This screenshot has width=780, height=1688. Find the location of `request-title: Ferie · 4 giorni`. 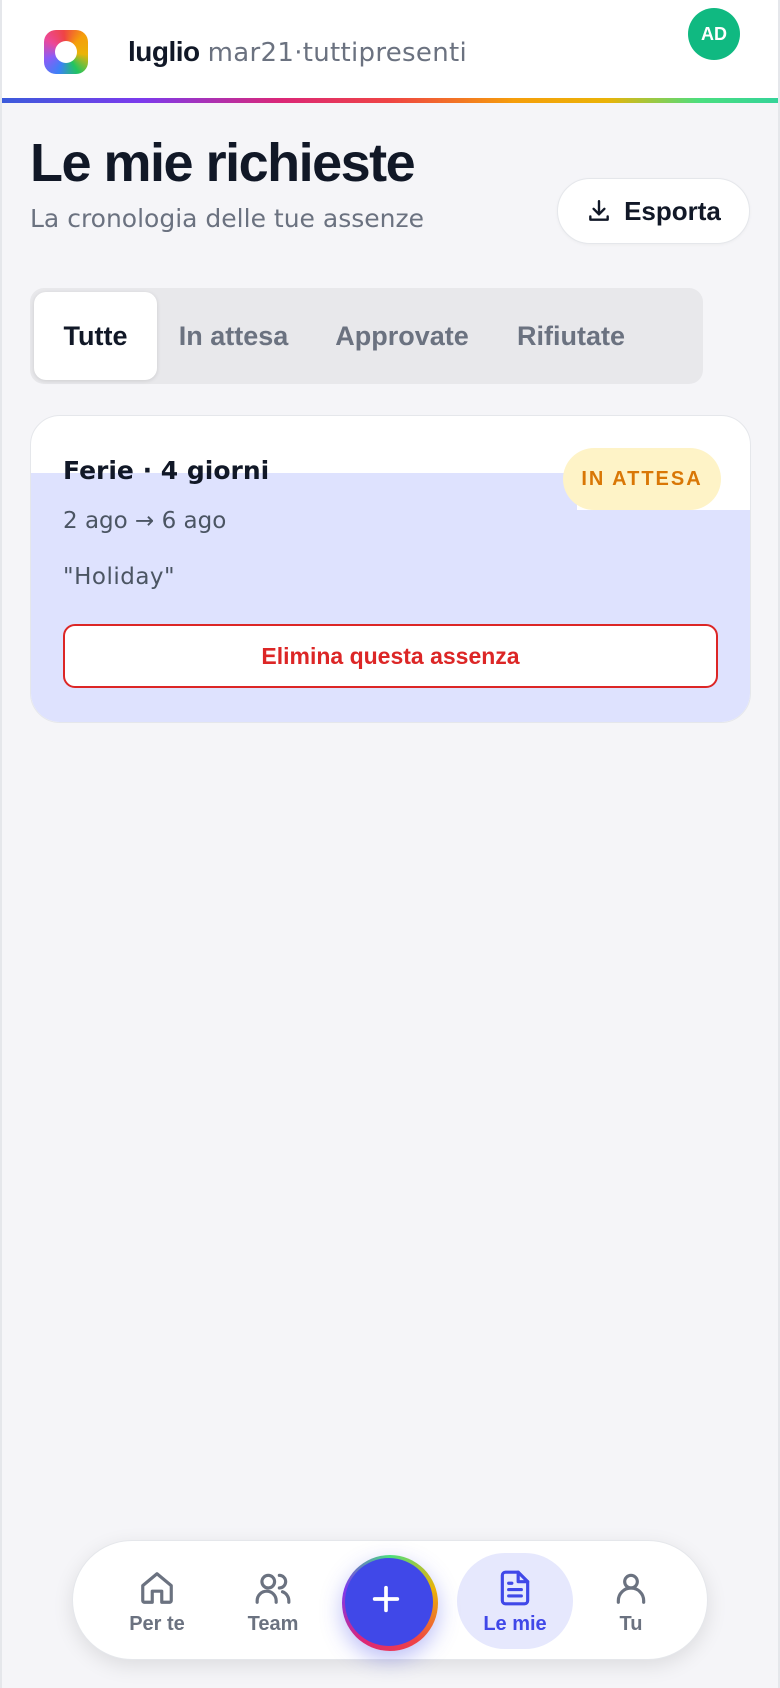

request-title: Ferie · 4 giorni is located at coordinates (166, 470).